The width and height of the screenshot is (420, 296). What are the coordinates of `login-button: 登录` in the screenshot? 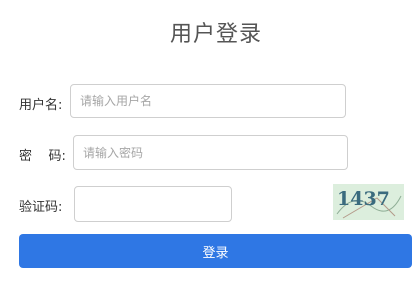 It's located at (215, 251).